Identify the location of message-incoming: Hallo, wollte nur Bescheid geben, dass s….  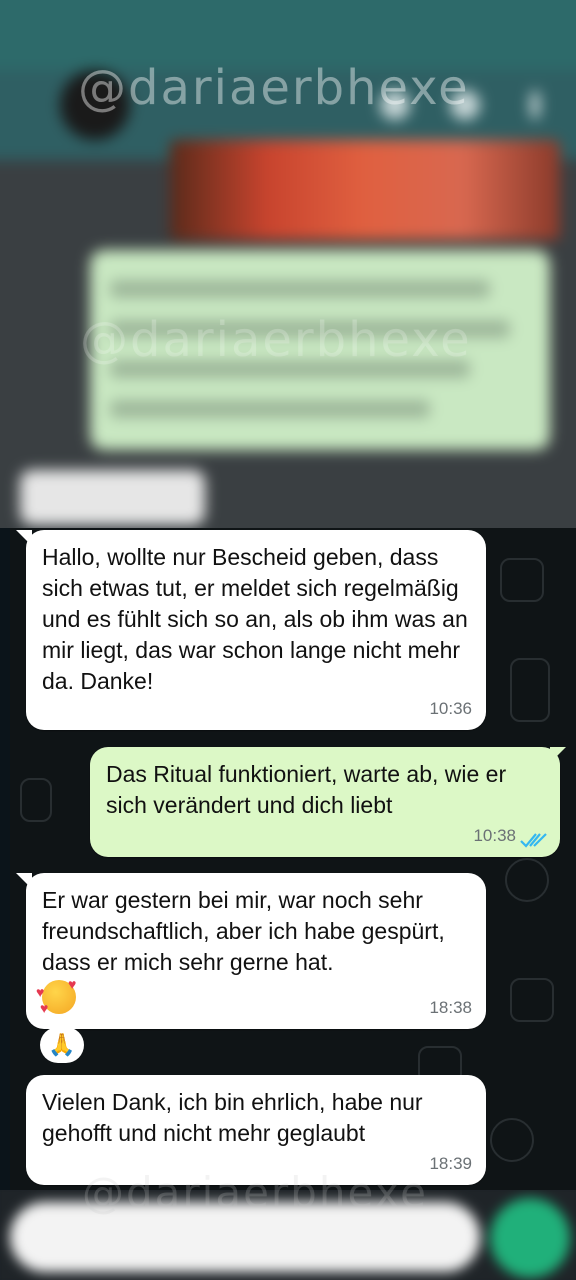
(256, 630).